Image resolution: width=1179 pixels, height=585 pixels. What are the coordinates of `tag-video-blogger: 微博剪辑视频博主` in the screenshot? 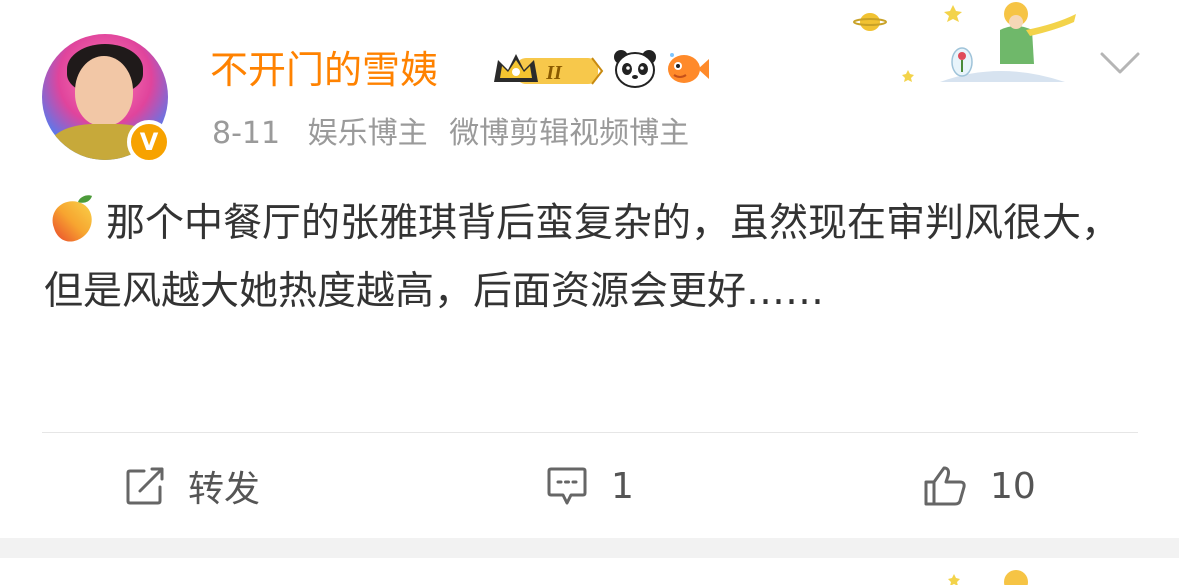 It's located at (569, 133).